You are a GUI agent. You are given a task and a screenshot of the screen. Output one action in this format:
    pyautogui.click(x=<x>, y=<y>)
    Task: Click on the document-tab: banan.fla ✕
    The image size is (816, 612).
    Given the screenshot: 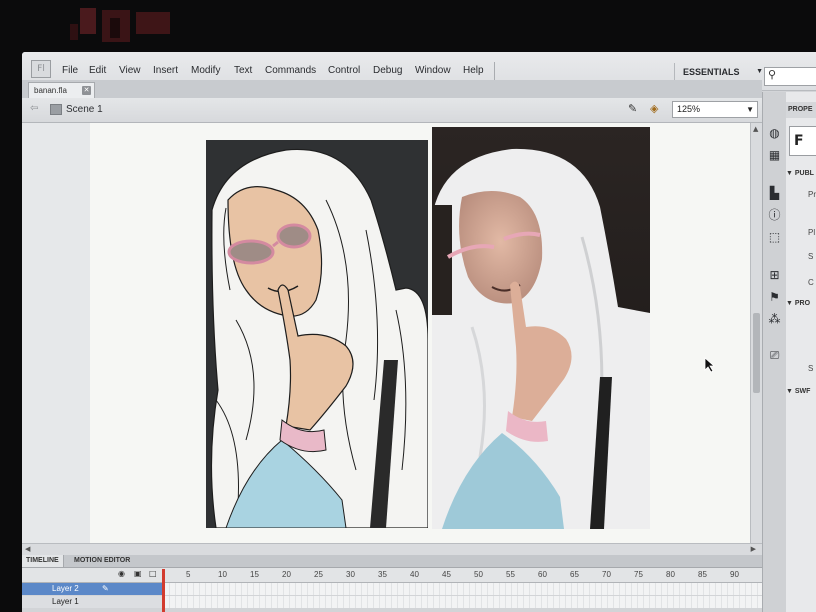 What is the action you would take?
    pyautogui.click(x=61, y=90)
    